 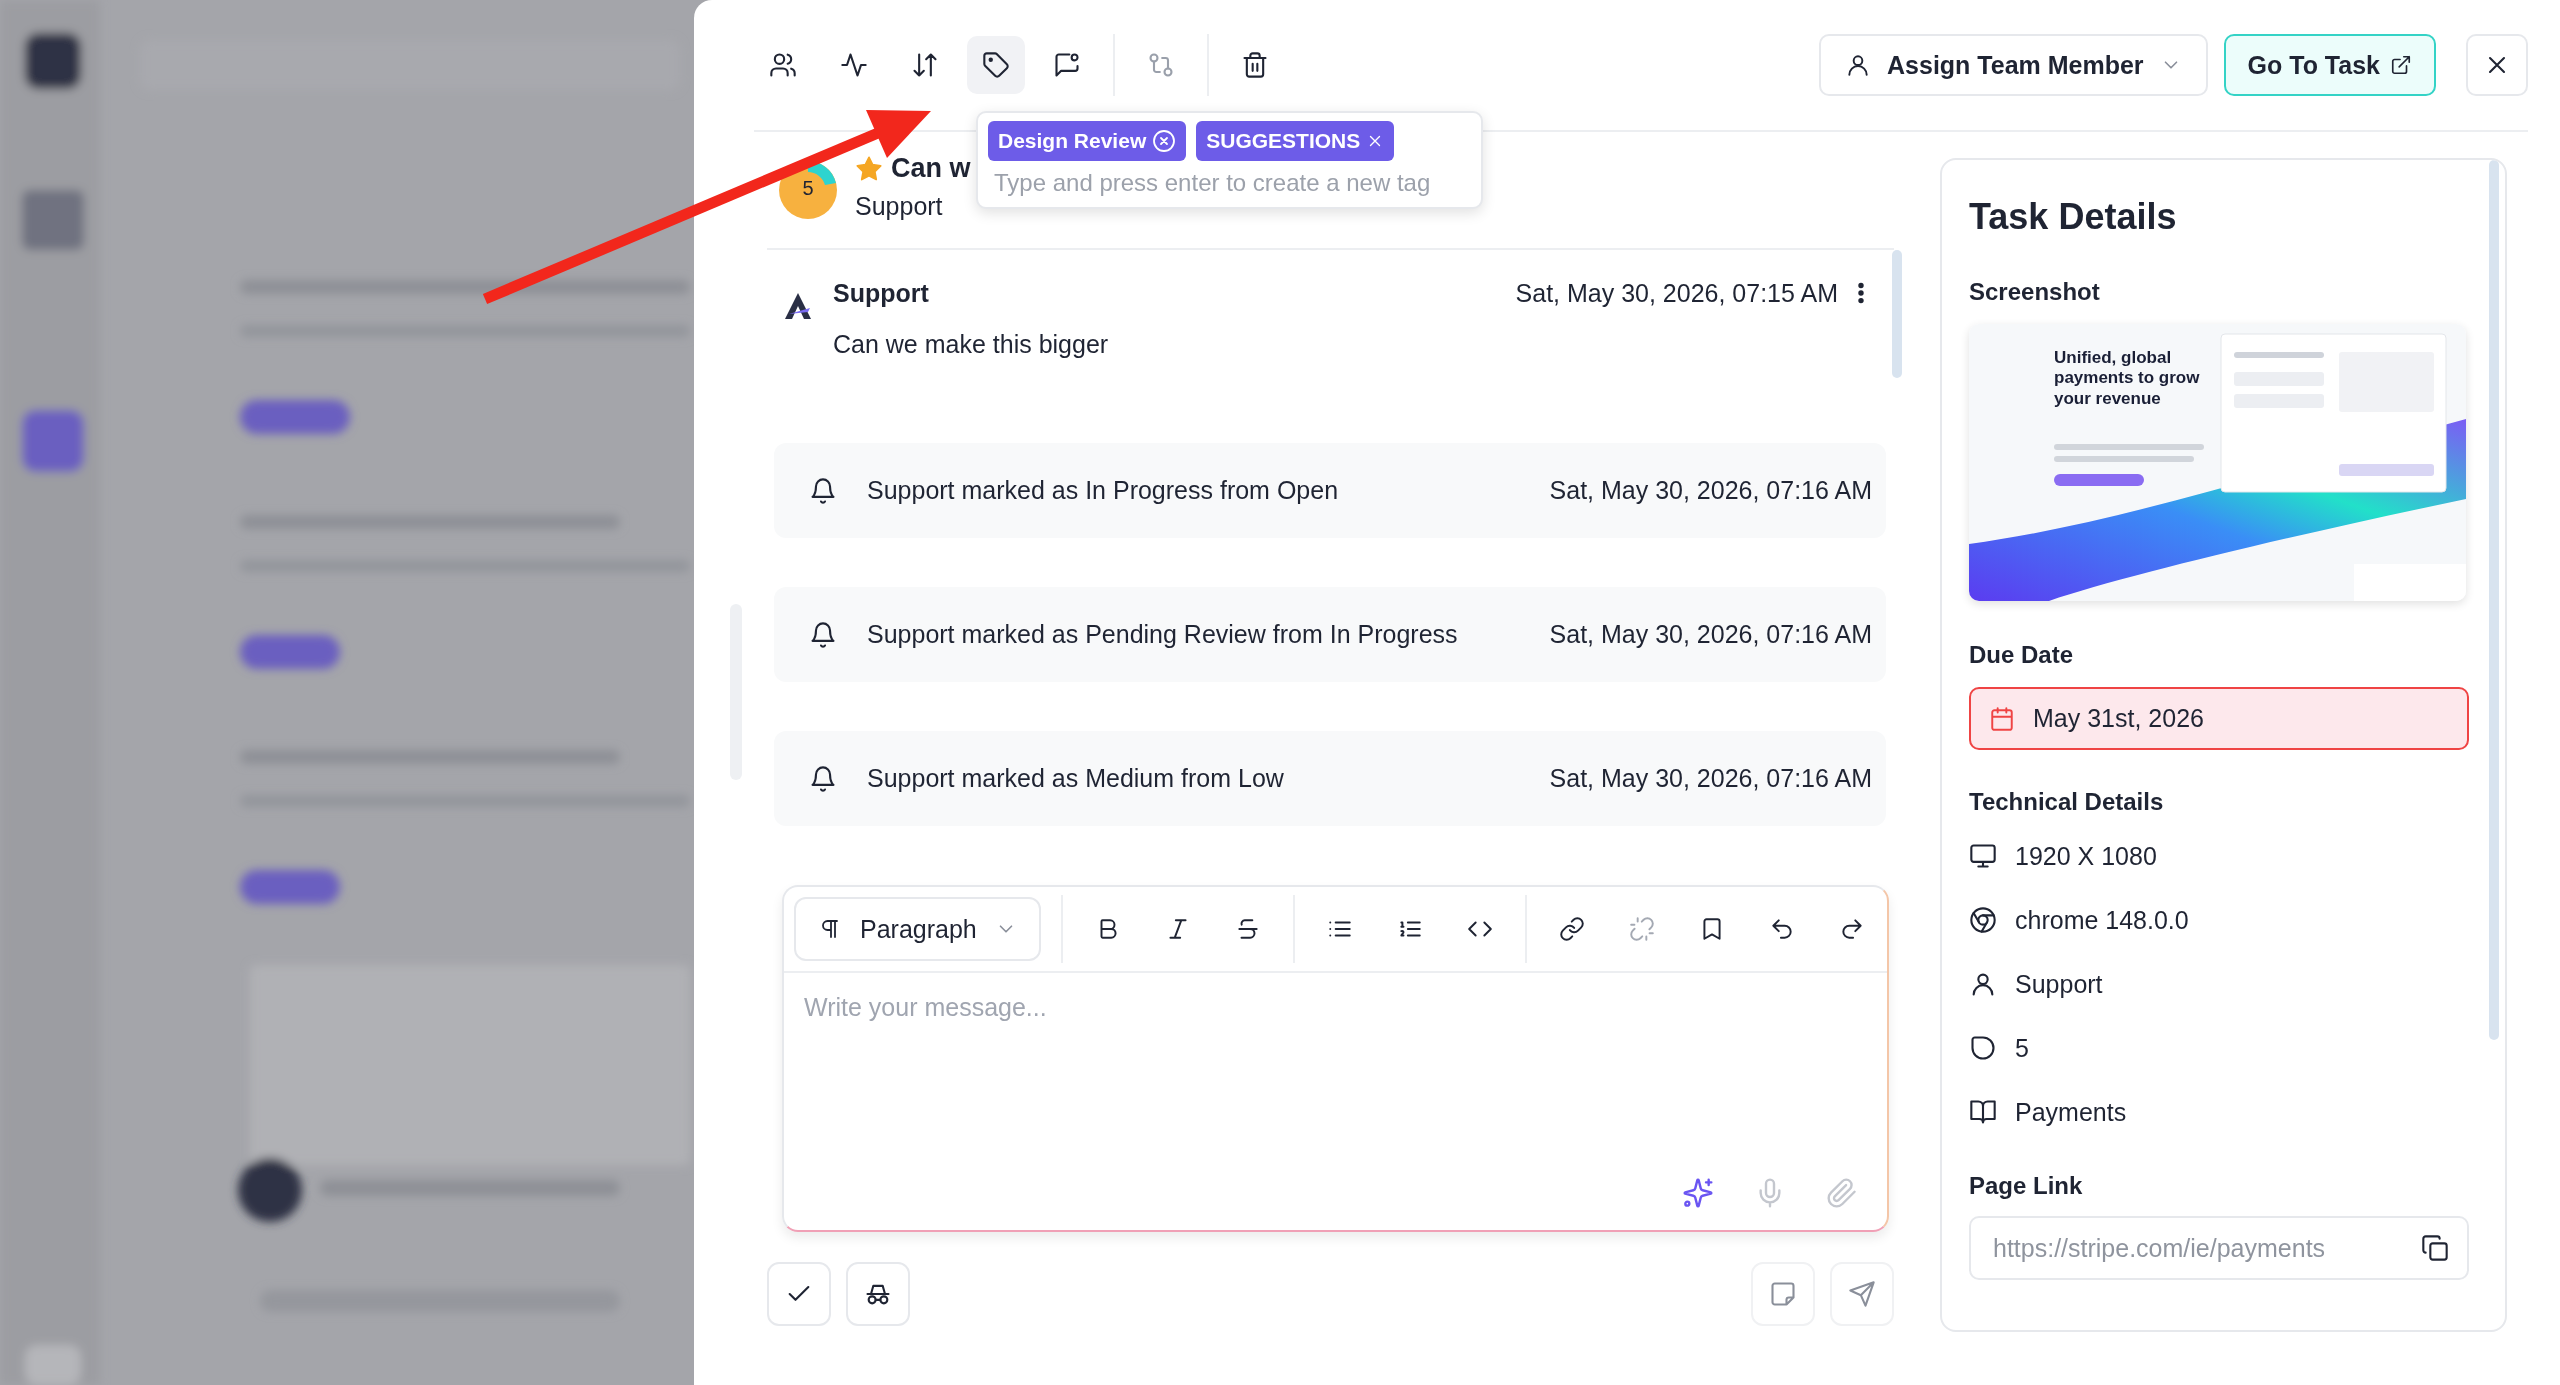 What do you see at coordinates (878, 1294) in the screenshot?
I see `private-note-button` at bounding box center [878, 1294].